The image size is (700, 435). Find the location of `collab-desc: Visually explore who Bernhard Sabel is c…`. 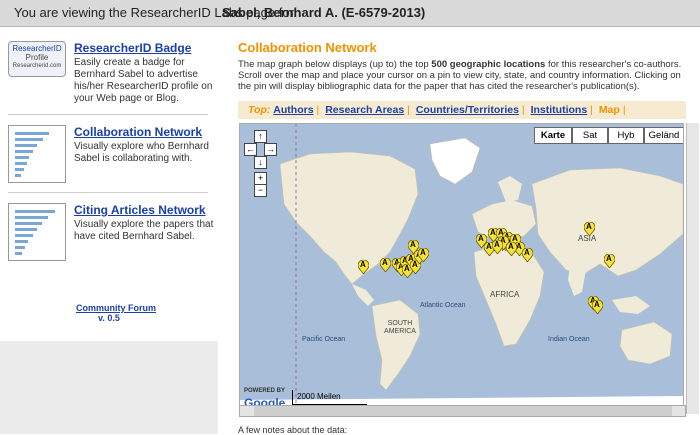

collab-desc: Visually explore who Bernhard Sabel is c… is located at coordinates (141, 152).